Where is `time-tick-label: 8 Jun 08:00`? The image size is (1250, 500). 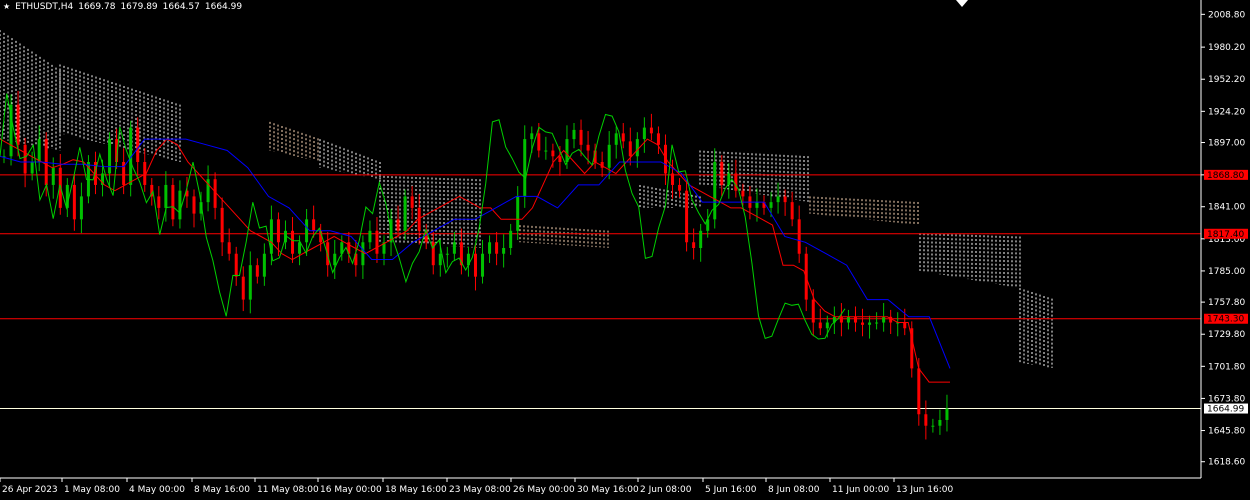
time-tick-label: 8 Jun 08:00 is located at coordinates (794, 490).